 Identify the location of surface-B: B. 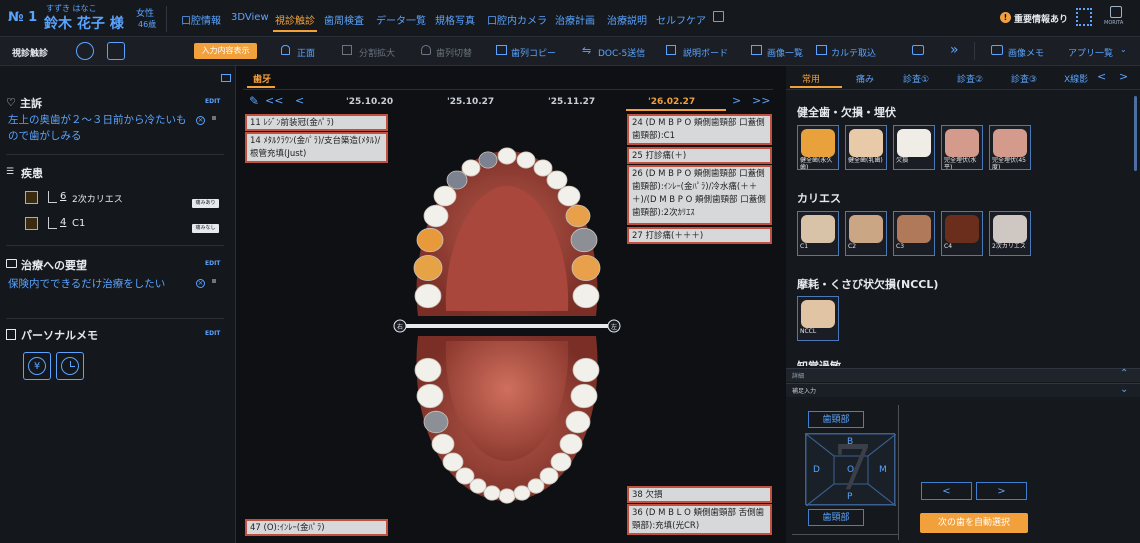
(850, 442).